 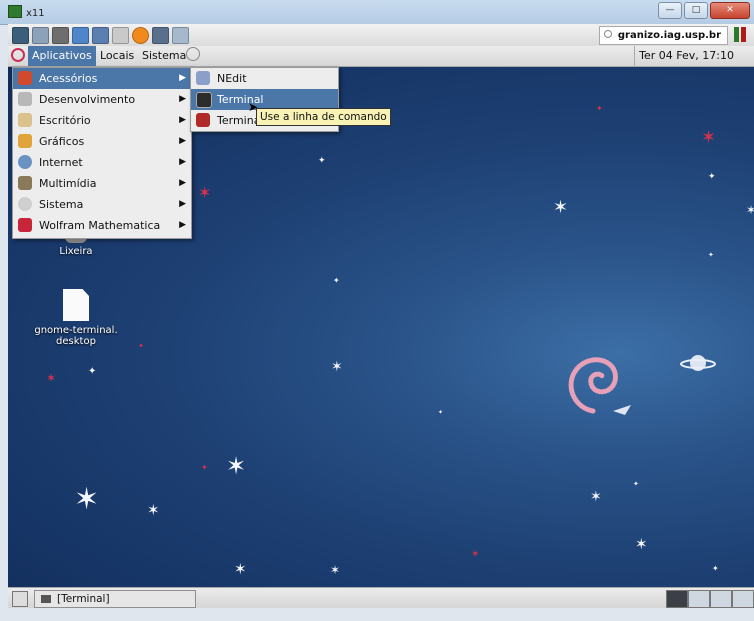 I want to click on edit-icon, so click(x=100, y=35).